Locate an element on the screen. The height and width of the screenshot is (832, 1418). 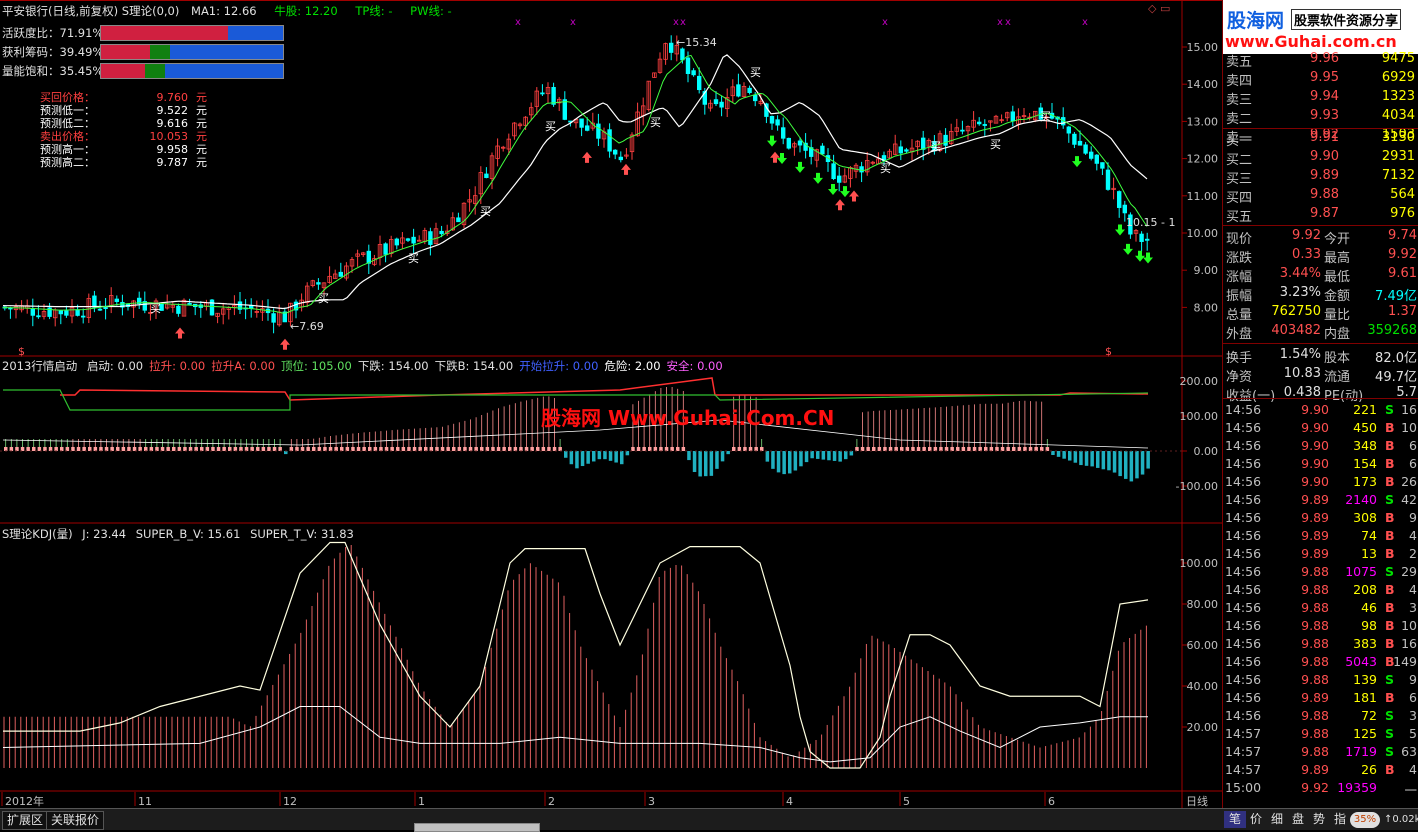
ask-row: 卖四 9.95 6929 is located at coordinates (1320, 79).